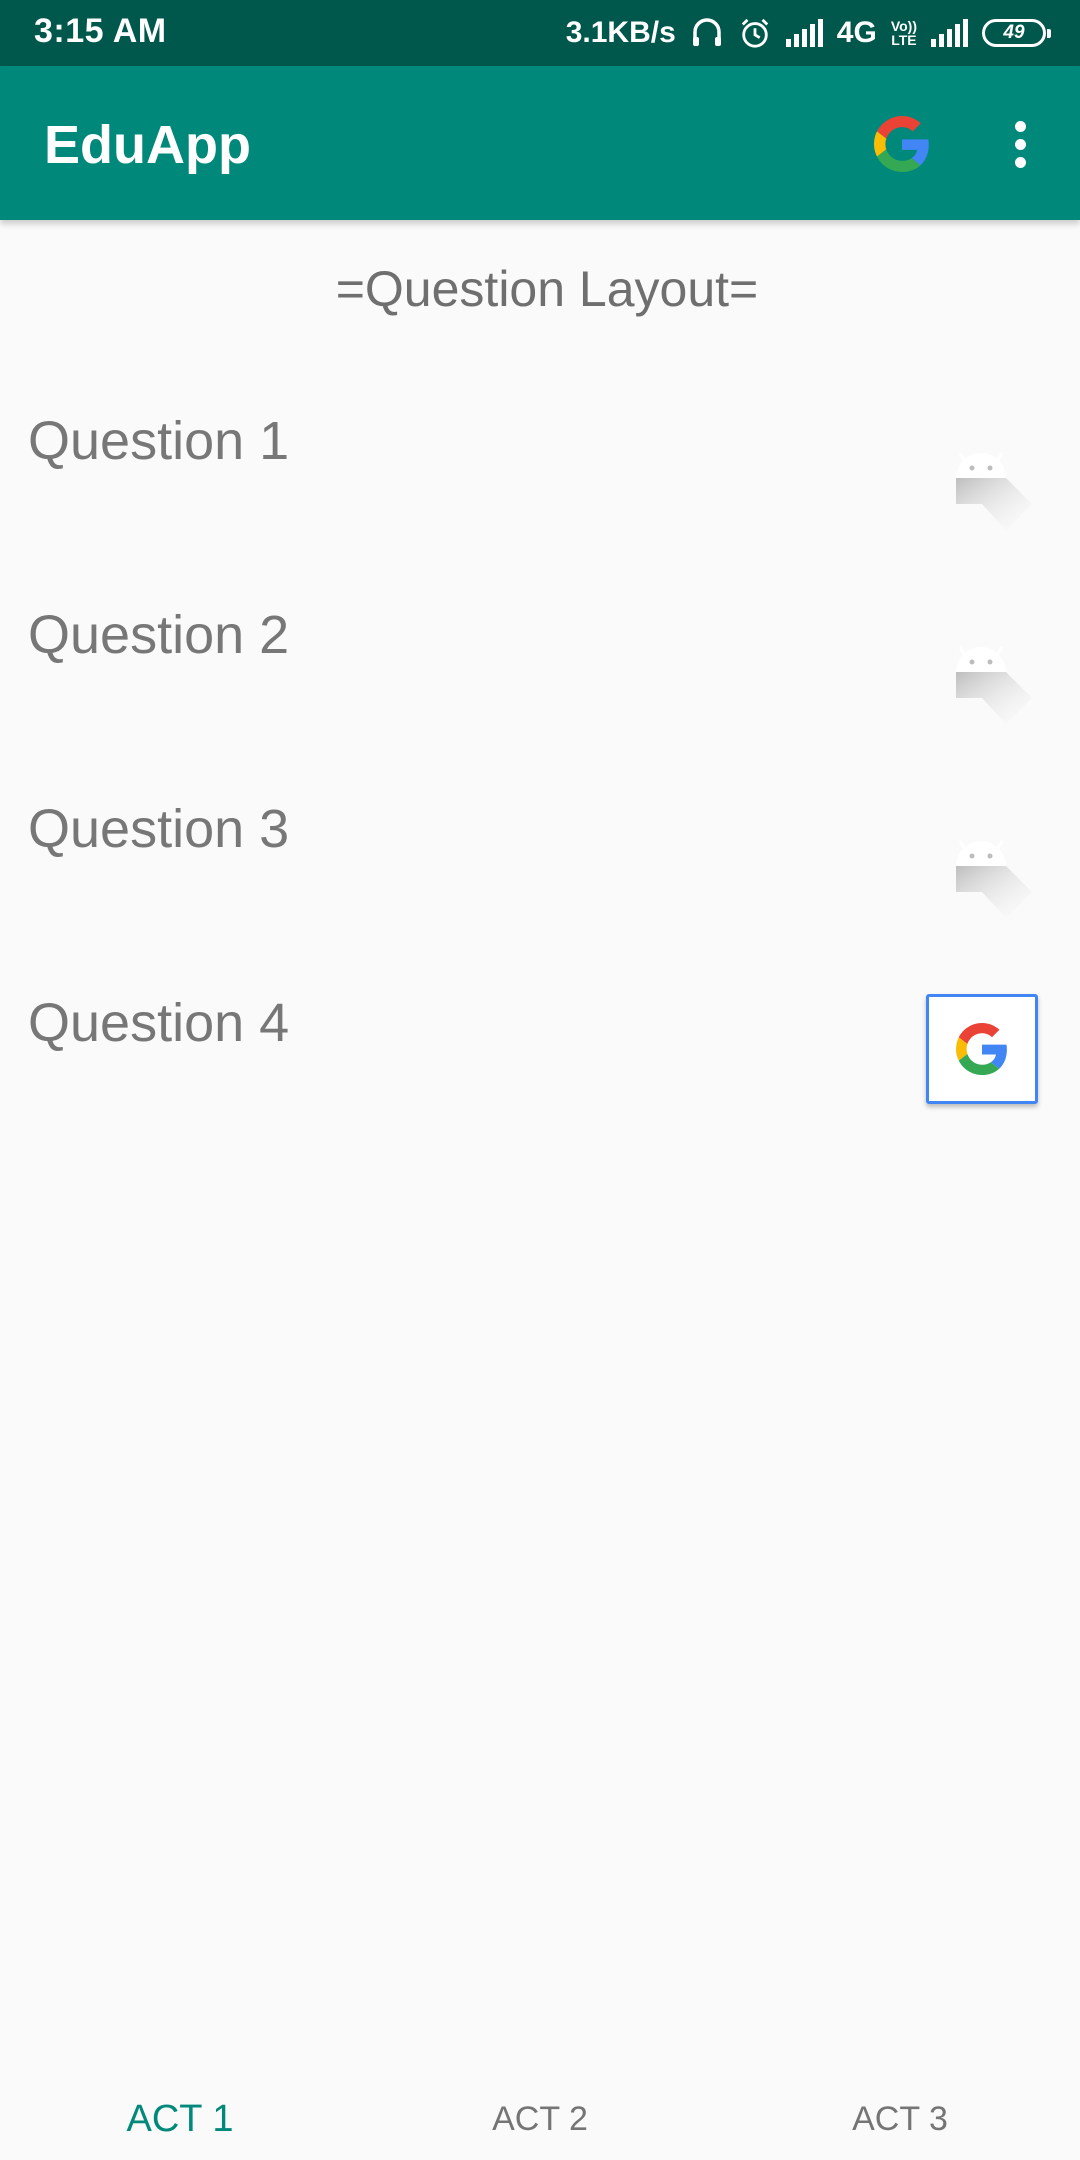 This screenshot has height=2160, width=1080. Describe the element at coordinates (620, 32) in the screenshot. I see `network-speed: 3.1KB/s` at that location.